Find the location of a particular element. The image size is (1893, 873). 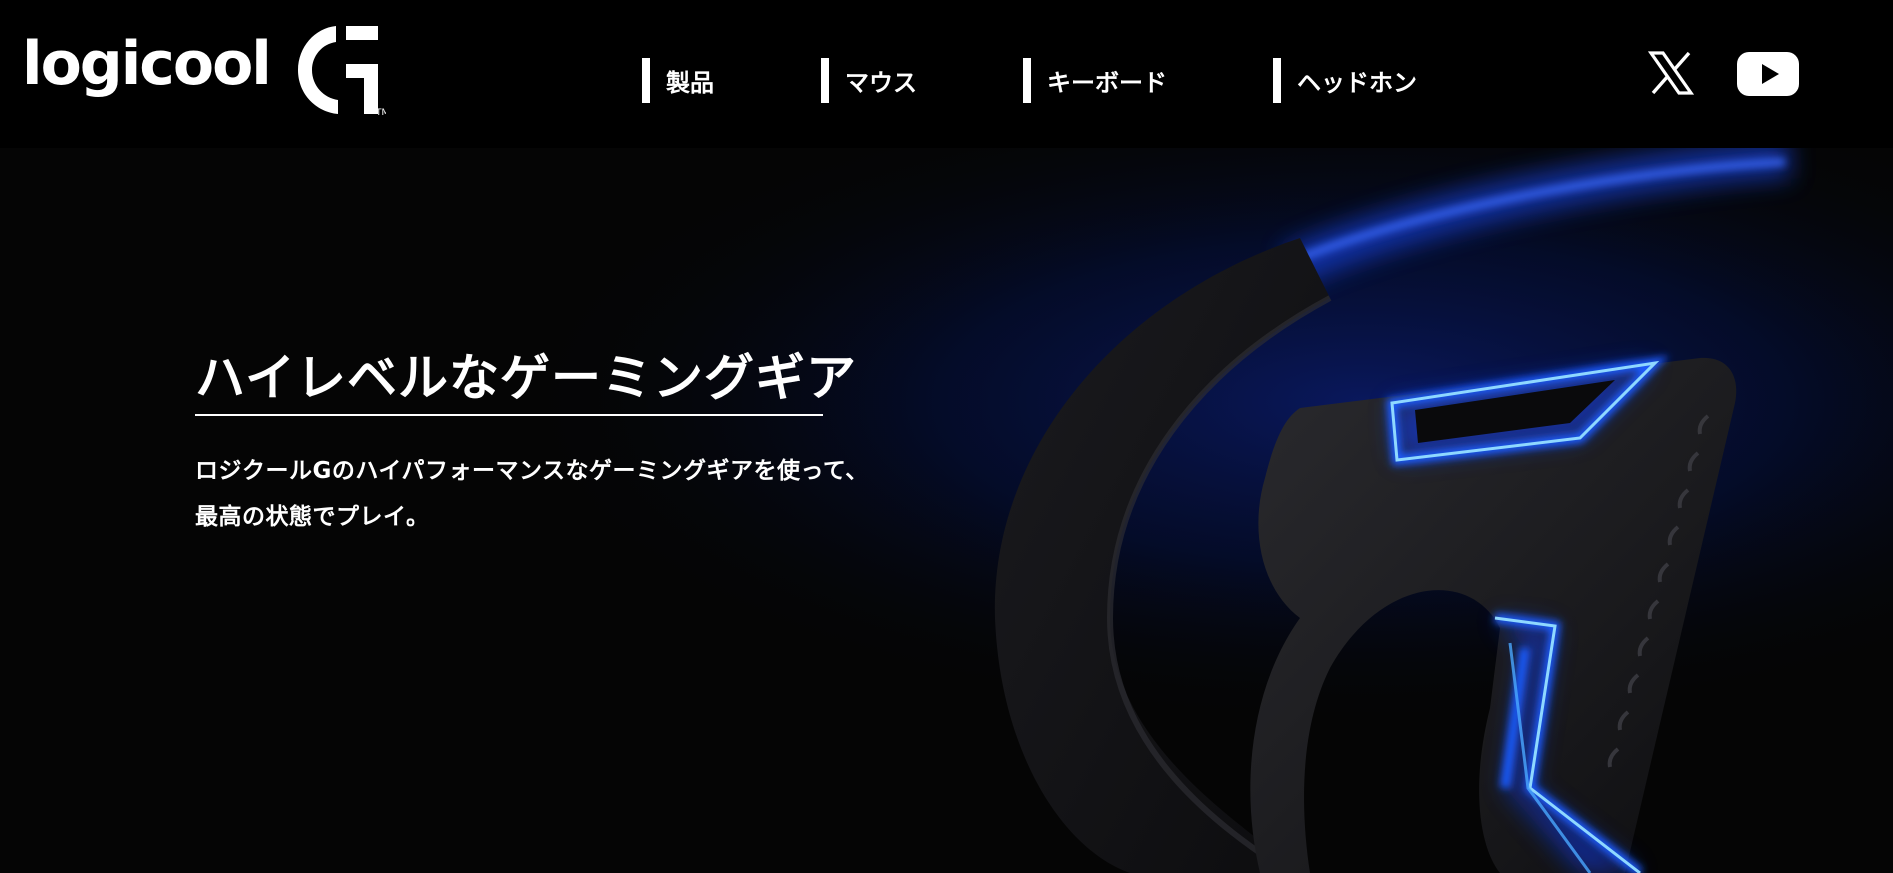

nav-item-mouse: マウス is located at coordinates (869, 80).